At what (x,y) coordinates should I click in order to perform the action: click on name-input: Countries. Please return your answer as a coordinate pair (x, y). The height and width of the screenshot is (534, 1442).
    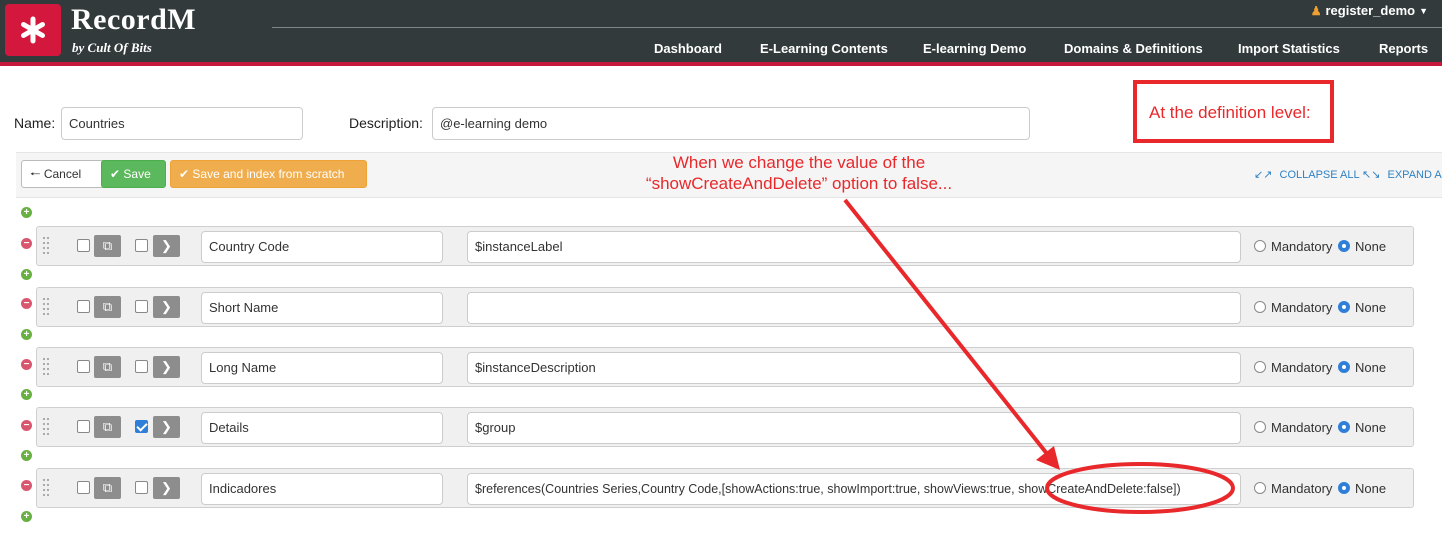
    Looking at the image, I should click on (182, 123).